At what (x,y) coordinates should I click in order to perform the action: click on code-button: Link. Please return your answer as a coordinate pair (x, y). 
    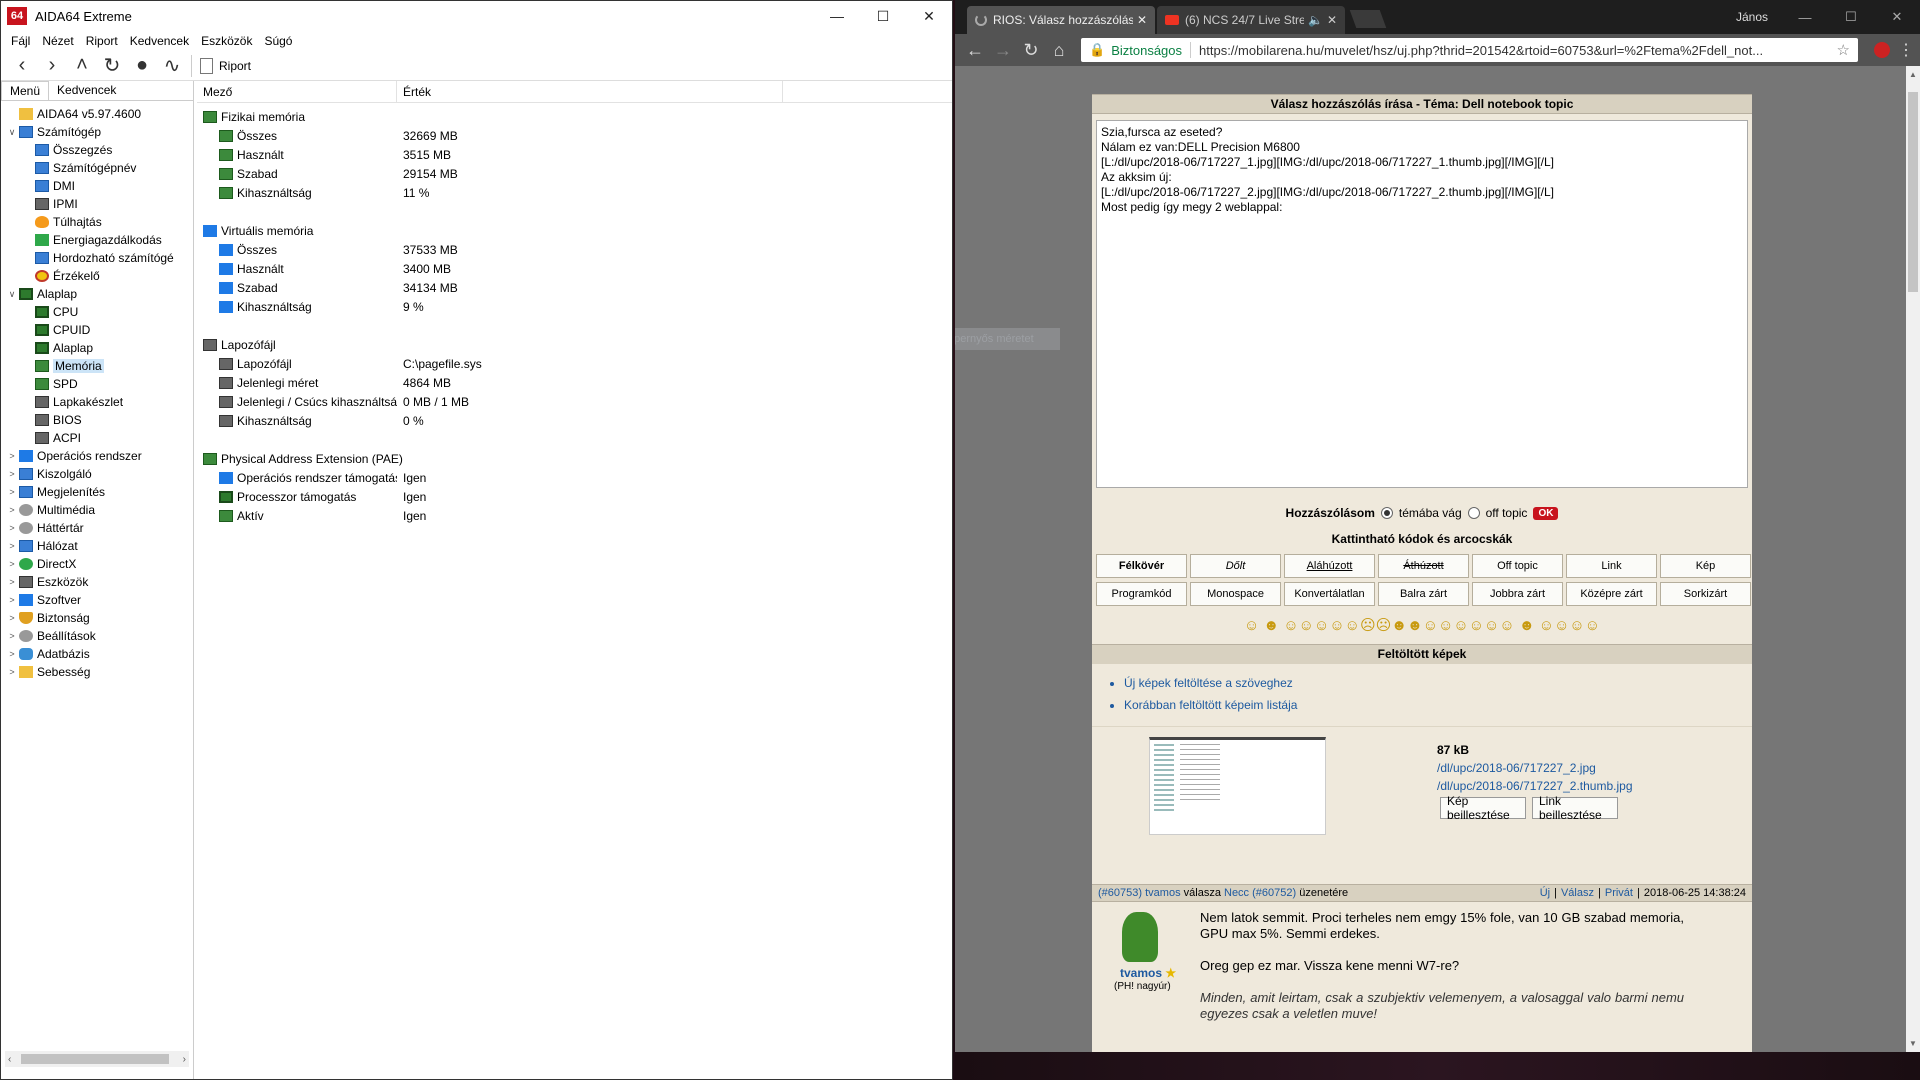
    Looking at the image, I should click on (1611, 566).